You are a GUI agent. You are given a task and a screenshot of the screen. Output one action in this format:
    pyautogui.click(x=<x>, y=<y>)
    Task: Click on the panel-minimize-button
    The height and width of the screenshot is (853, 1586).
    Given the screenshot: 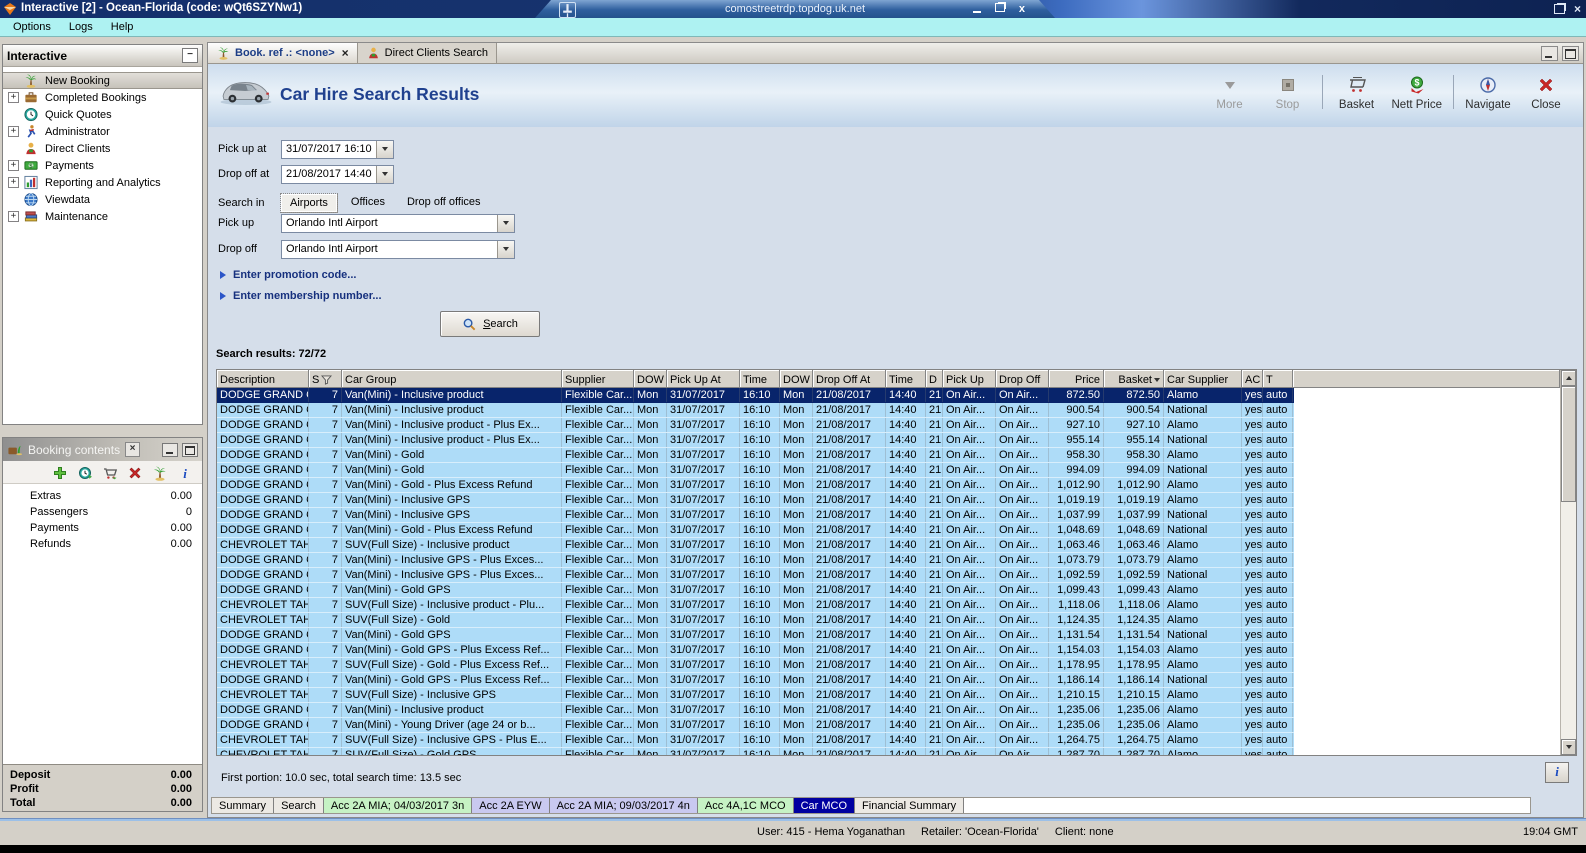 What is the action you would take?
    pyautogui.click(x=1549, y=53)
    